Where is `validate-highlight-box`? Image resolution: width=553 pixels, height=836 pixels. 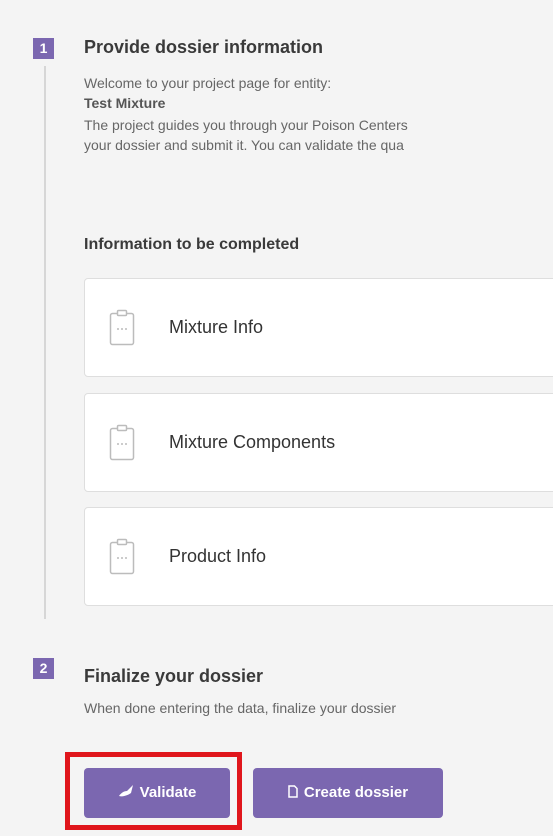
validate-highlight-box is located at coordinates (153, 791).